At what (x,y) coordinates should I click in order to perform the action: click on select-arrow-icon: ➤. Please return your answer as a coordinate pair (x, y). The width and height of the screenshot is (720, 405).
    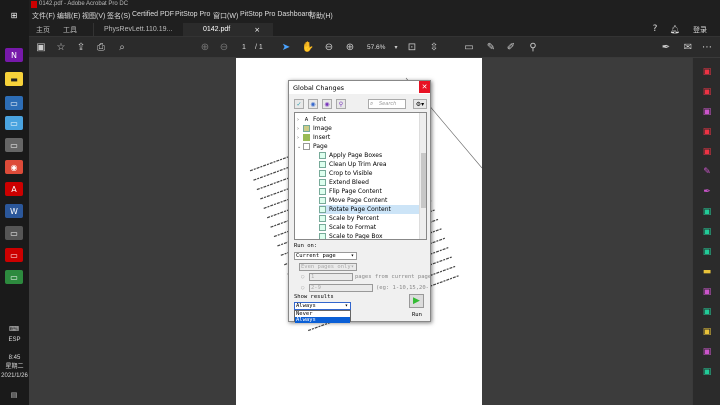
    Looking at the image, I should click on (286, 47).